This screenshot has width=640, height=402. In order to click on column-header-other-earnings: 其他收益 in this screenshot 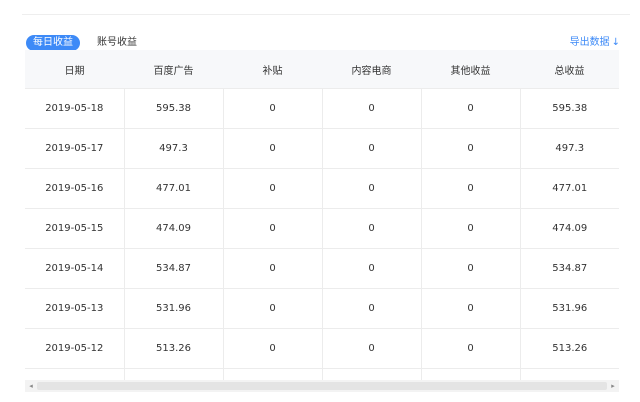, I will do `click(470, 69)`.